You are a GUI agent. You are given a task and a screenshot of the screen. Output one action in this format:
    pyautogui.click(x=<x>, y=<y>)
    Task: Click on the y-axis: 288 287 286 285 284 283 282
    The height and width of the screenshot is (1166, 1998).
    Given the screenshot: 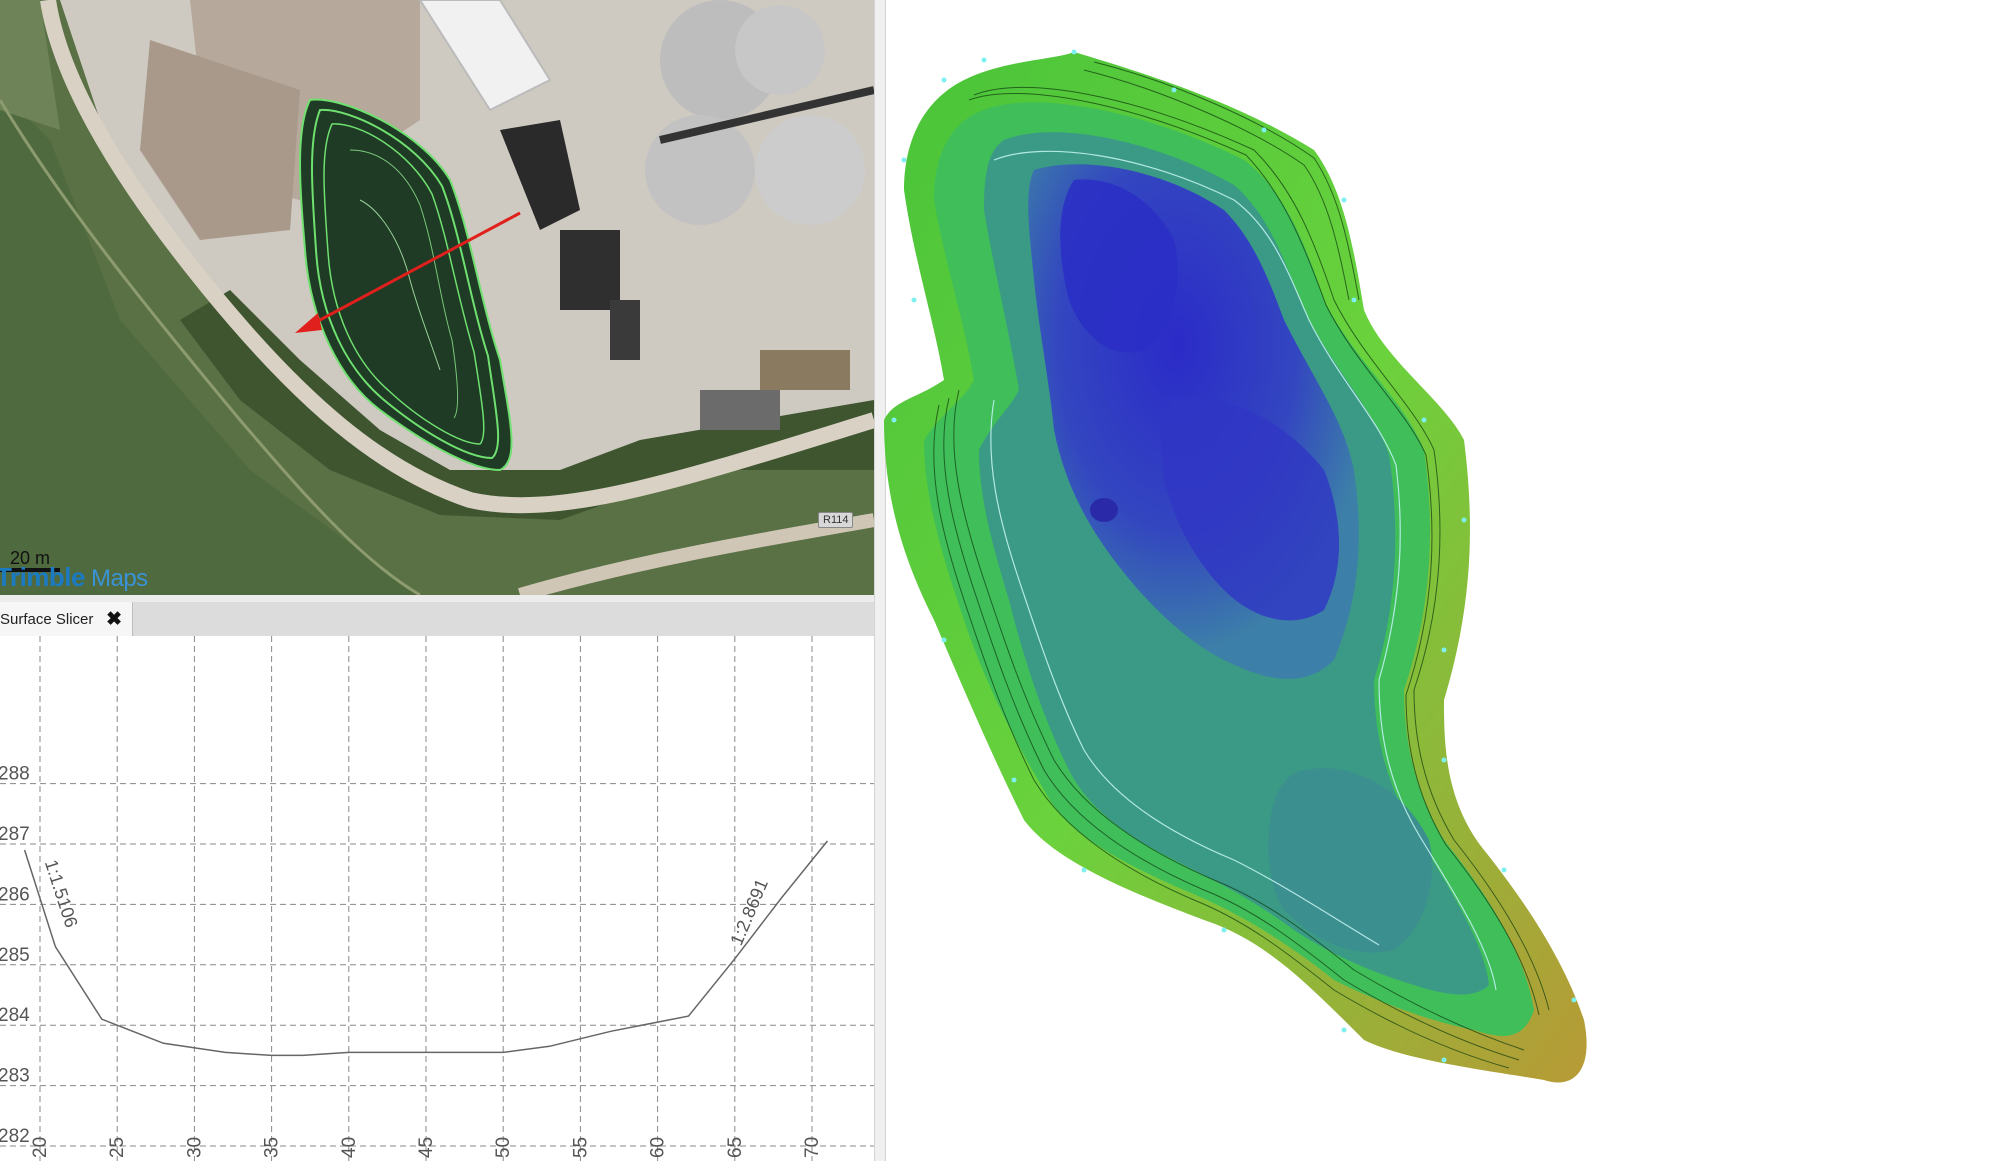 What is the action you would take?
    pyautogui.click(x=15, y=955)
    